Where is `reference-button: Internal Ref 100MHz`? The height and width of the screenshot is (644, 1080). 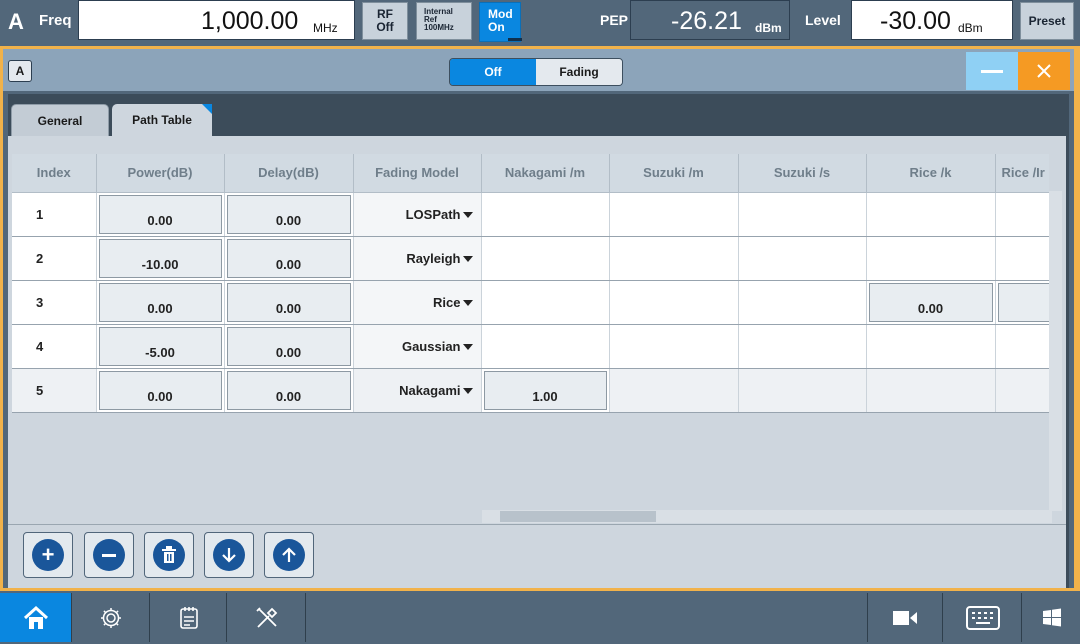
reference-button: Internal Ref 100MHz is located at coordinates (444, 21).